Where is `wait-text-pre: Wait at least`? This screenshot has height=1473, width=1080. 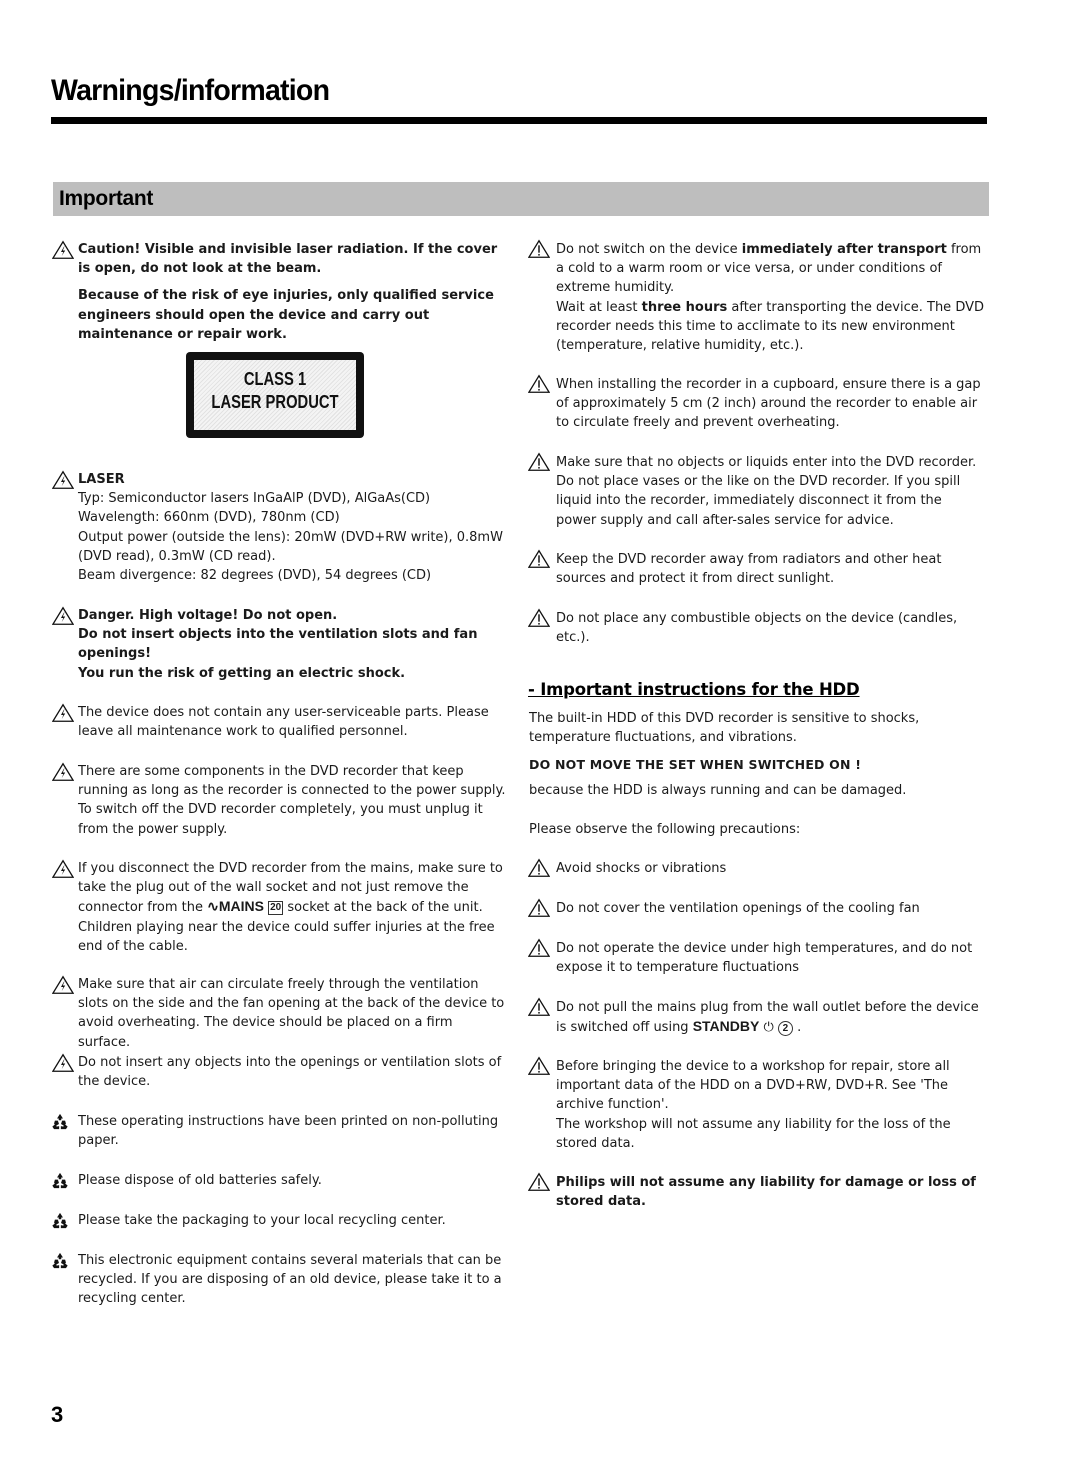 wait-text-pre: Wait at least is located at coordinates (599, 307).